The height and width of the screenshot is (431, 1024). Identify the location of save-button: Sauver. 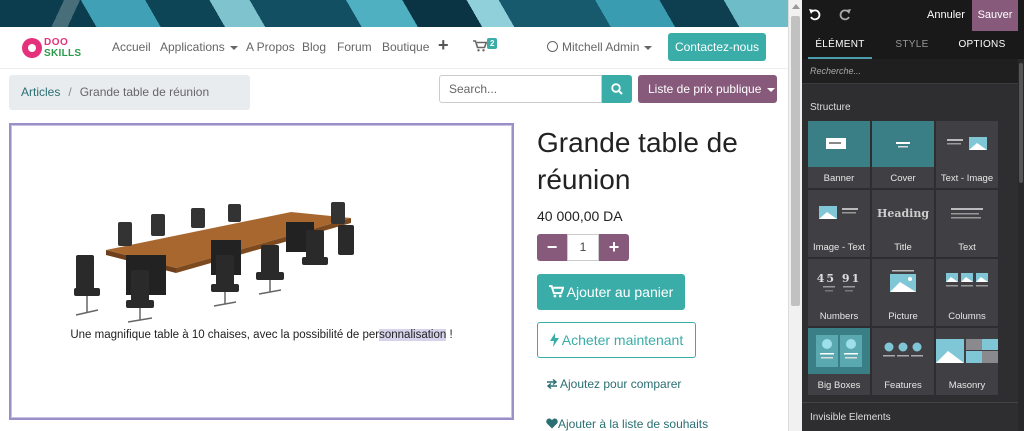
(995, 15).